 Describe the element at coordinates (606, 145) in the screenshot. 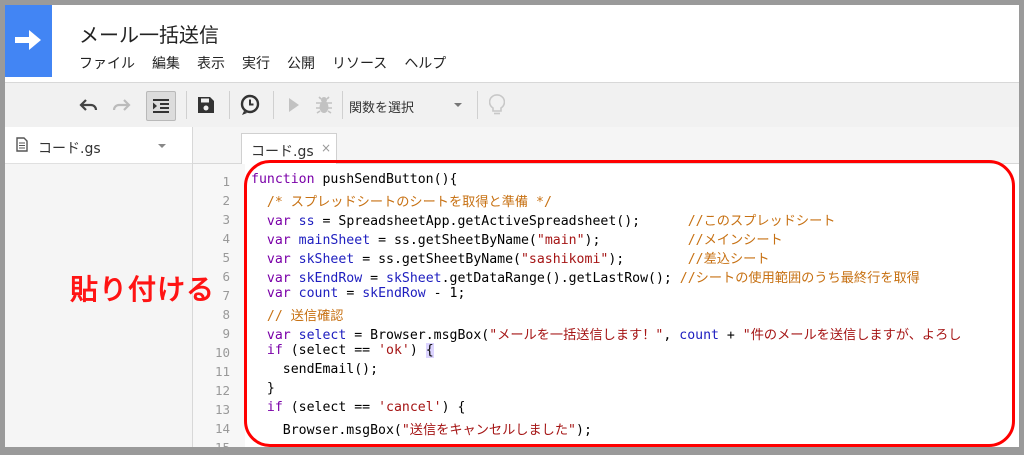

I see `editor-tab-bar: コード.gs ×` at that location.